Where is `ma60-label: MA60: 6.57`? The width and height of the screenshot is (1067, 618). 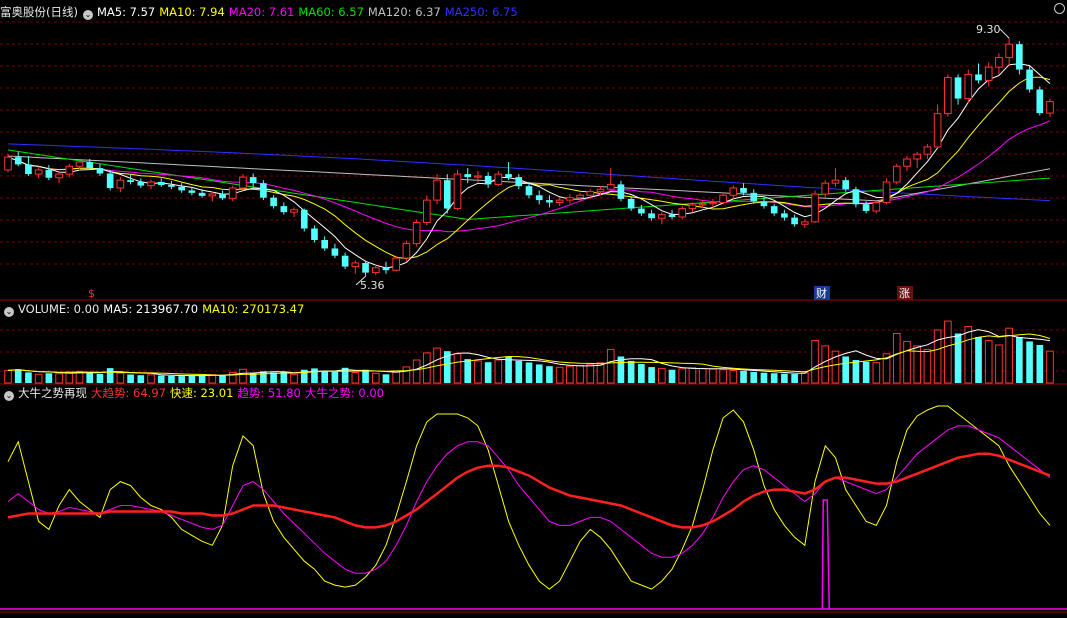 ma60-label: MA60: 6.57 is located at coordinates (331, 12).